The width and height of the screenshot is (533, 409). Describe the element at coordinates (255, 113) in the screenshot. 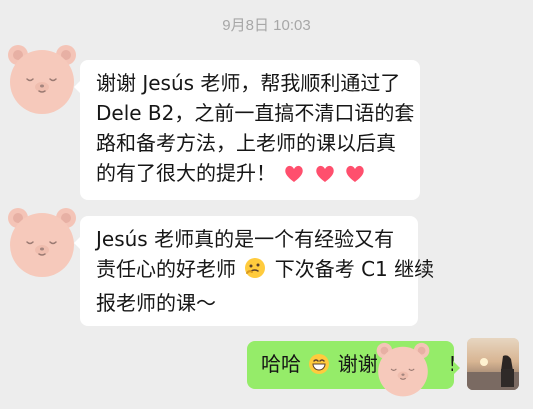

I see `message-line: Dele B2，之前一直搞不清口语的套` at that location.